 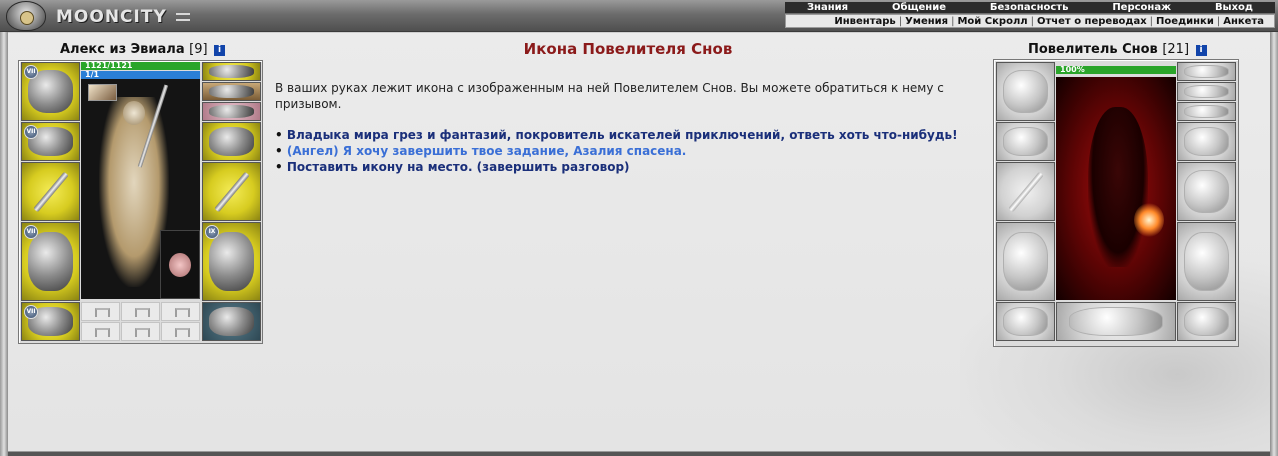 I want to click on submenu-my-scroll: Мой Скролл, so click(x=992, y=21).